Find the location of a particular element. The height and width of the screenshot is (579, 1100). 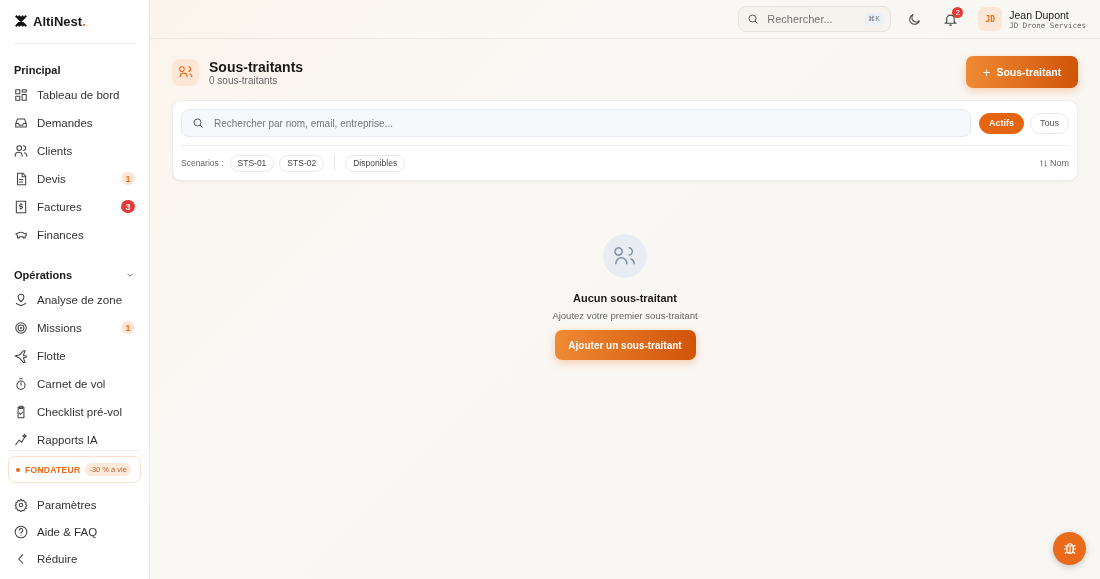

nav-item: Missions 1 is located at coordinates (74, 327).